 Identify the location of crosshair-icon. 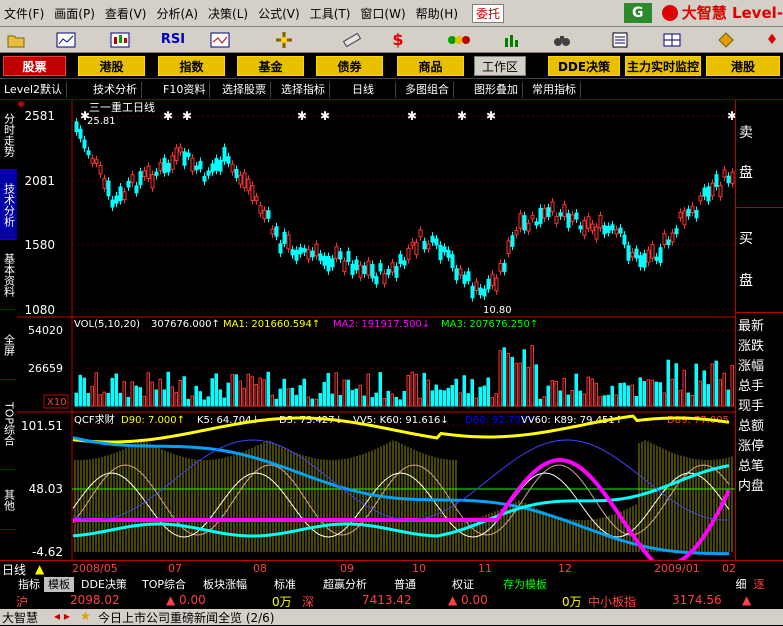
(284, 39).